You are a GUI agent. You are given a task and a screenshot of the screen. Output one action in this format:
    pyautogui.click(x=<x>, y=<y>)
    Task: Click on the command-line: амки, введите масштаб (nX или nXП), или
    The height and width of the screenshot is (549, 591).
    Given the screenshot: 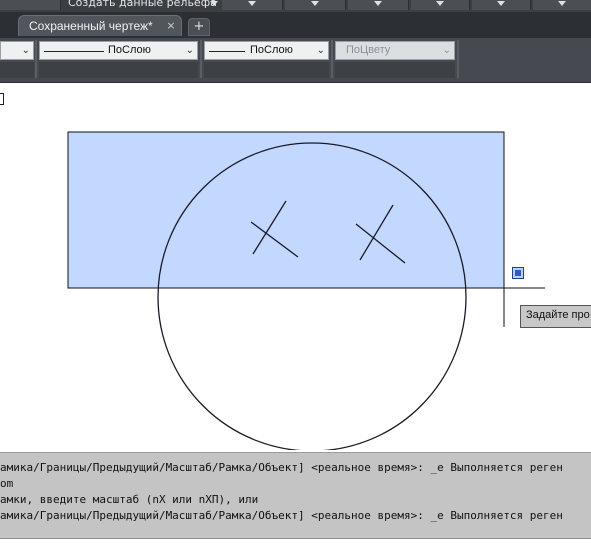 What is the action you would take?
    pyautogui.click(x=129, y=499)
    